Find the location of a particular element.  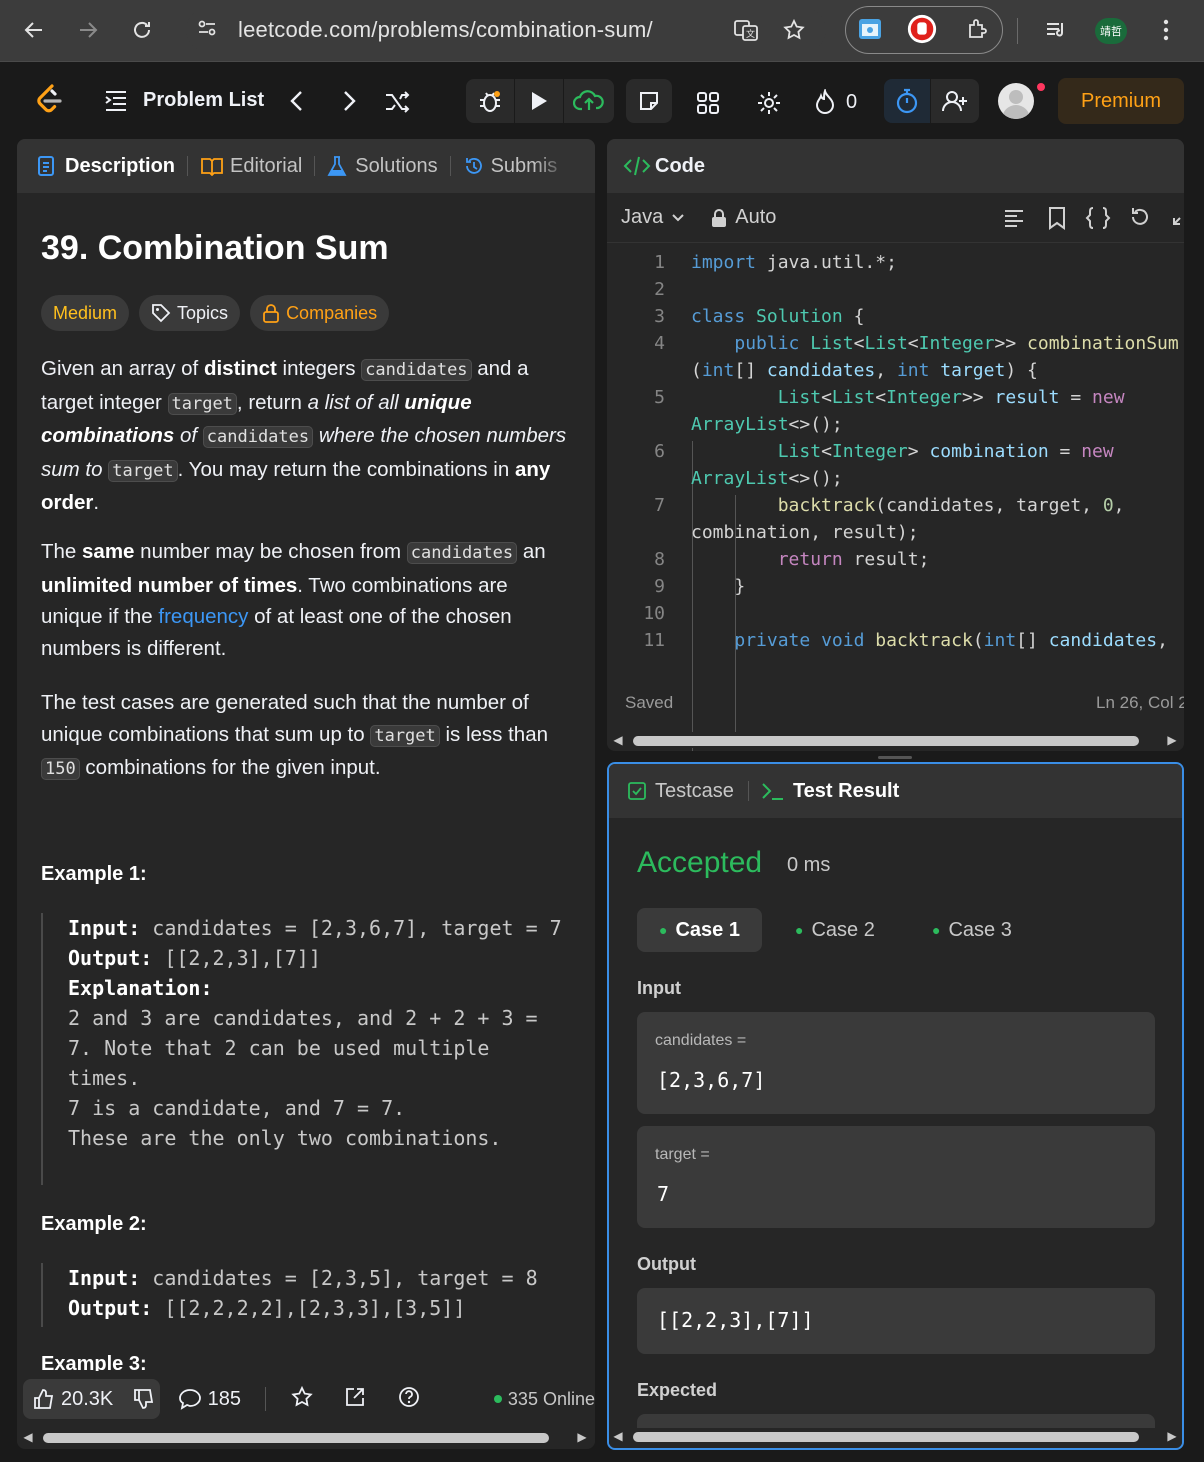

chevron-down-icon is located at coordinates (678, 217).